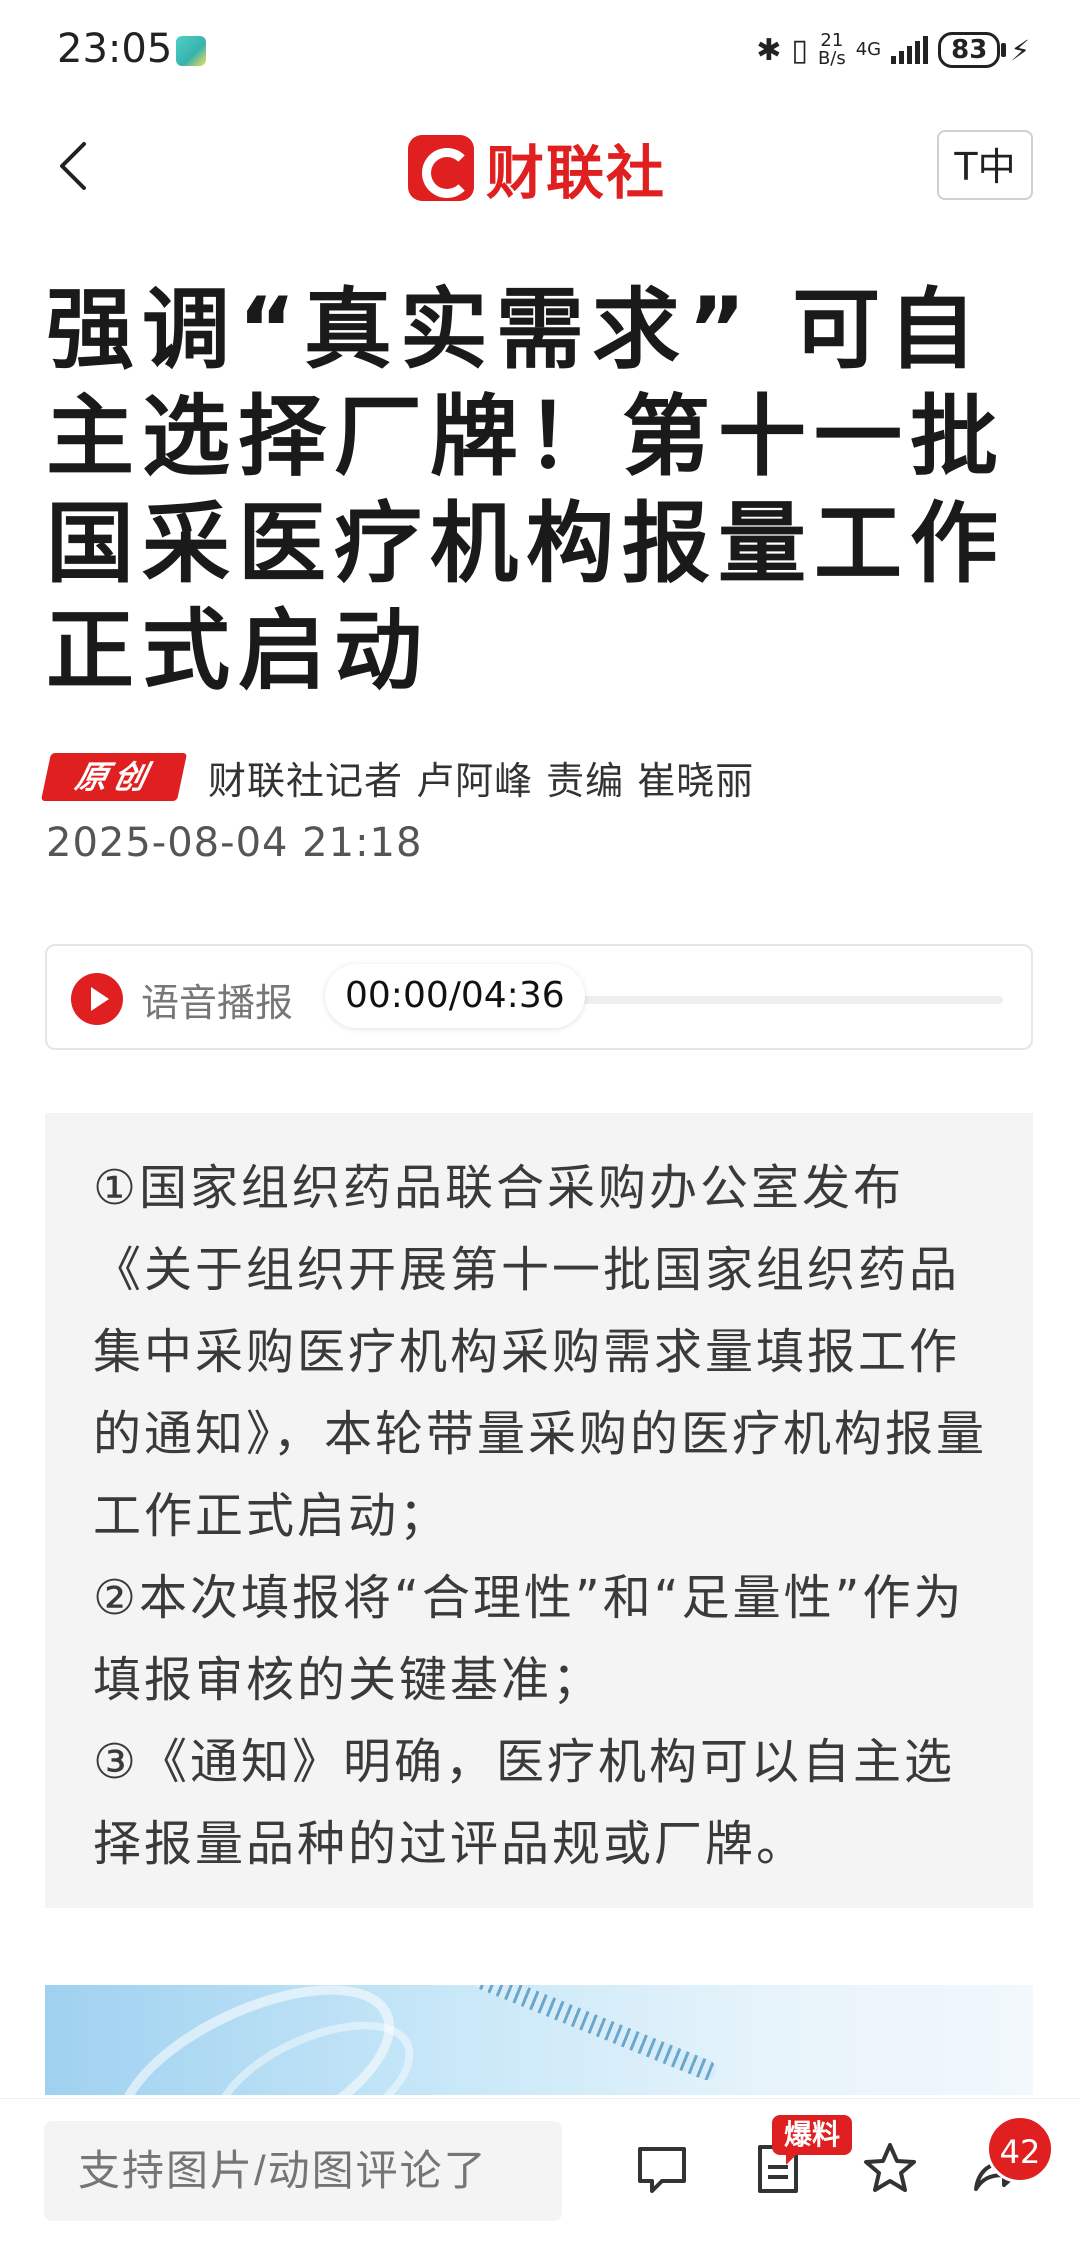 The height and width of the screenshot is (2245, 1080). I want to click on favorite-button, so click(890, 2169).